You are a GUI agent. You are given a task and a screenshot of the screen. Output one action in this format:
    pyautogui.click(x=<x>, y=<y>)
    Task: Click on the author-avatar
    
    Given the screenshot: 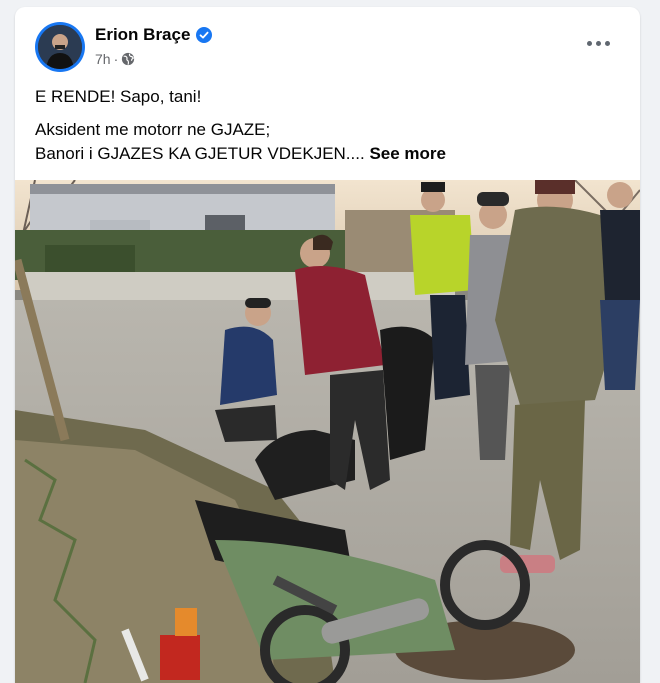 What is the action you would take?
    pyautogui.click(x=60, y=47)
    